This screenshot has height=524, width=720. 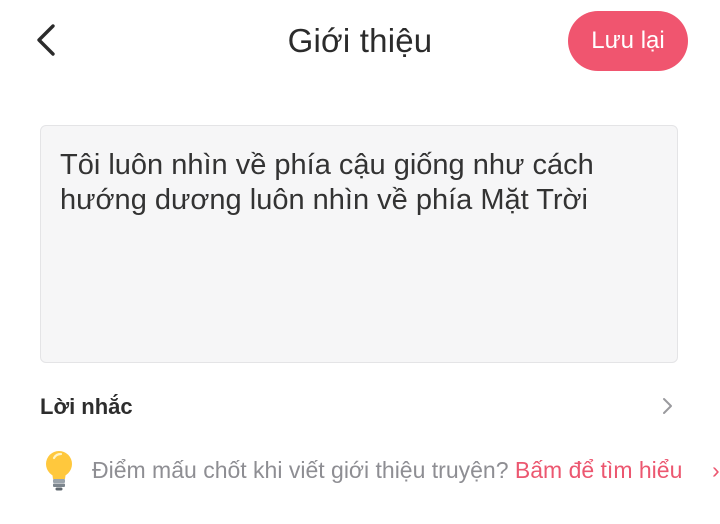 I want to click on reminder-label: Lời nhắc, so click(x=86, y=406).